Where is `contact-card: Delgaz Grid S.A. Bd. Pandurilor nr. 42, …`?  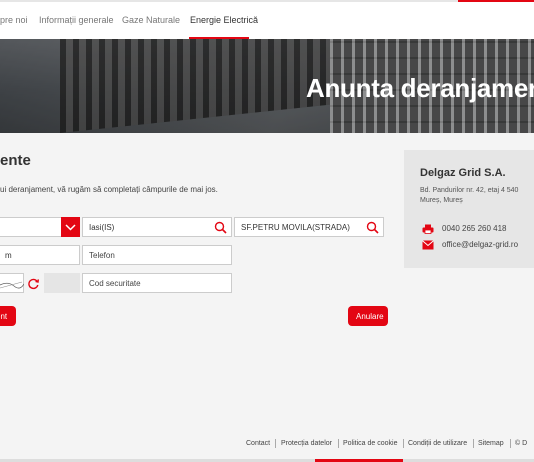
contact-card: Delgaz Grid S.A. Bd. Pandurilor nr. 42, … is located at coordinates (469, 209).